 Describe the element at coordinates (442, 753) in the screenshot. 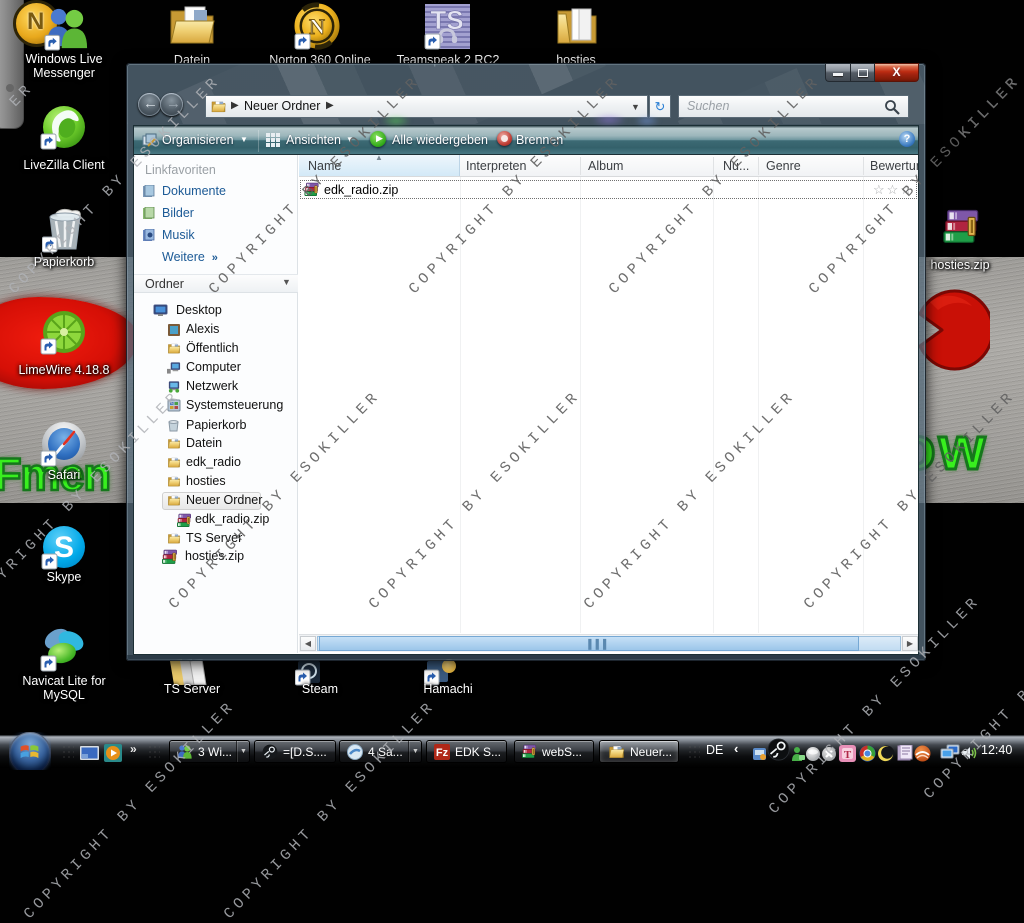

I see `svg-text: Fz` at that location.